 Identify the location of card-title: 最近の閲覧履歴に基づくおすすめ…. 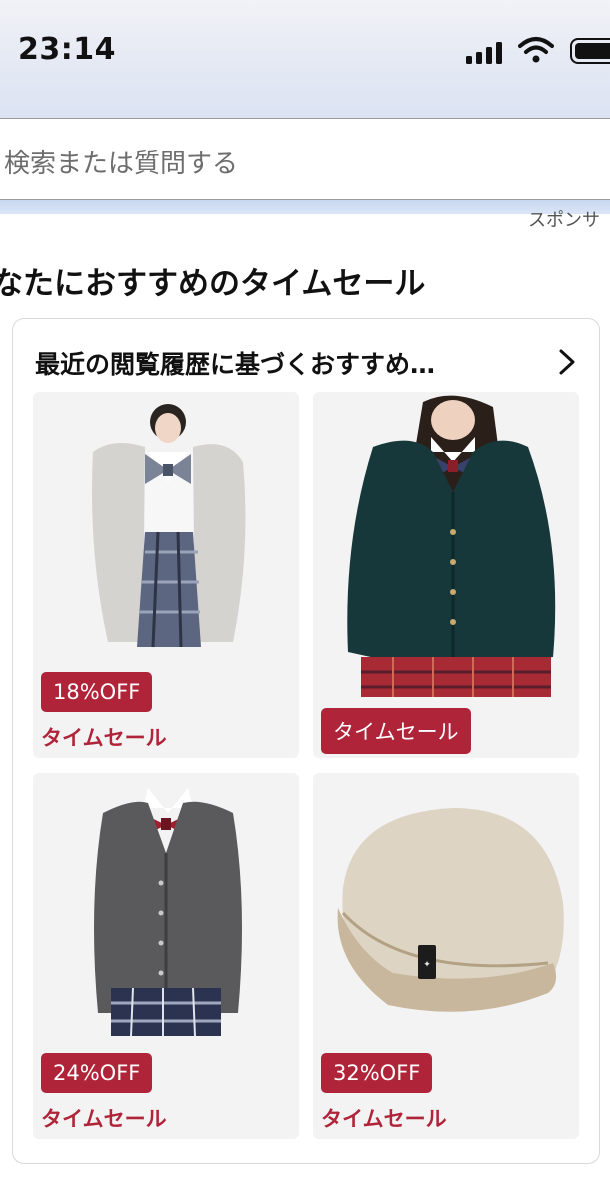
(235, 363).